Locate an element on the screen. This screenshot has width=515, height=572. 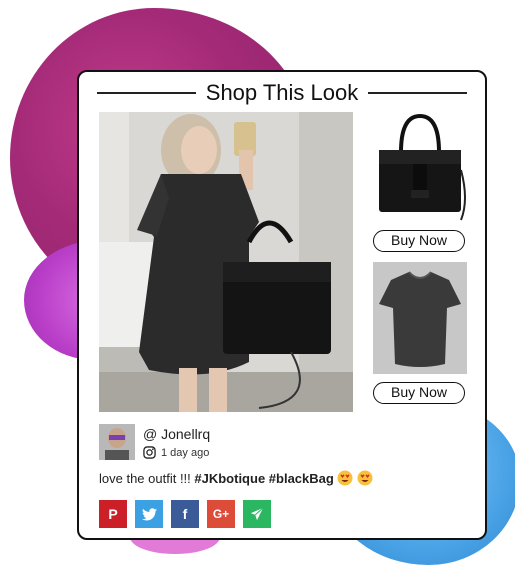
buy-now-button-tshirt: Buy Now is located at coordinates (419, 393).